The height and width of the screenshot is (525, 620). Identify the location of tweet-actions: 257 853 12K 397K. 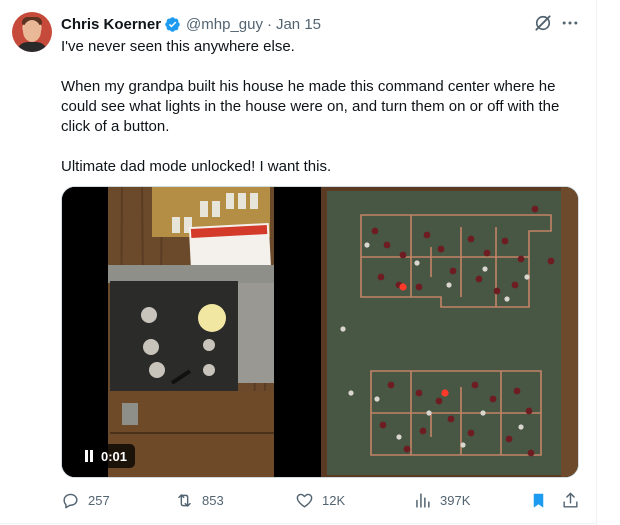
(326, 500).